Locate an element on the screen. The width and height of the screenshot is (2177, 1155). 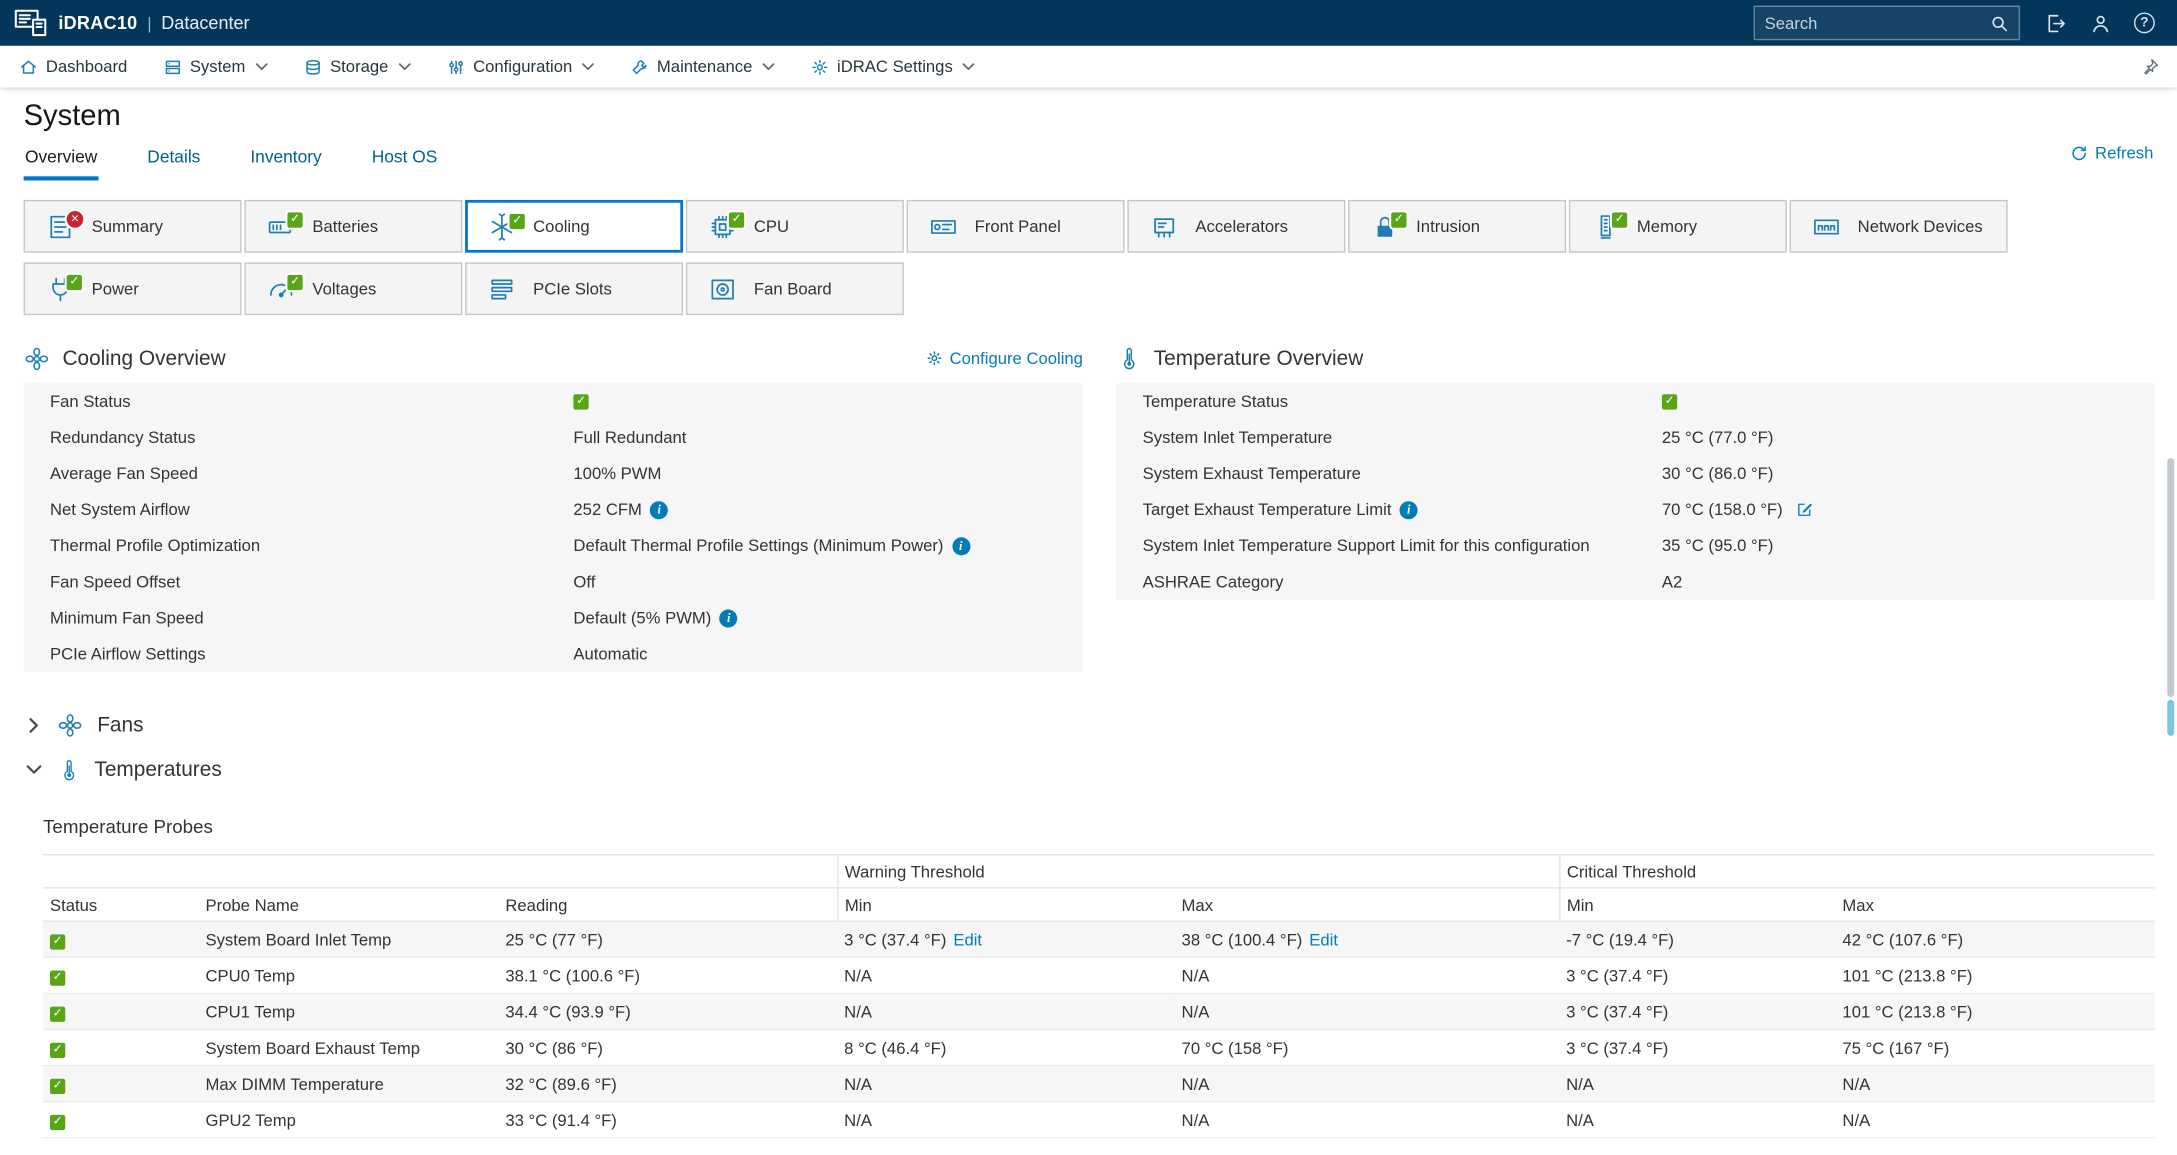
search-input is located at coordinates (1877, 23).